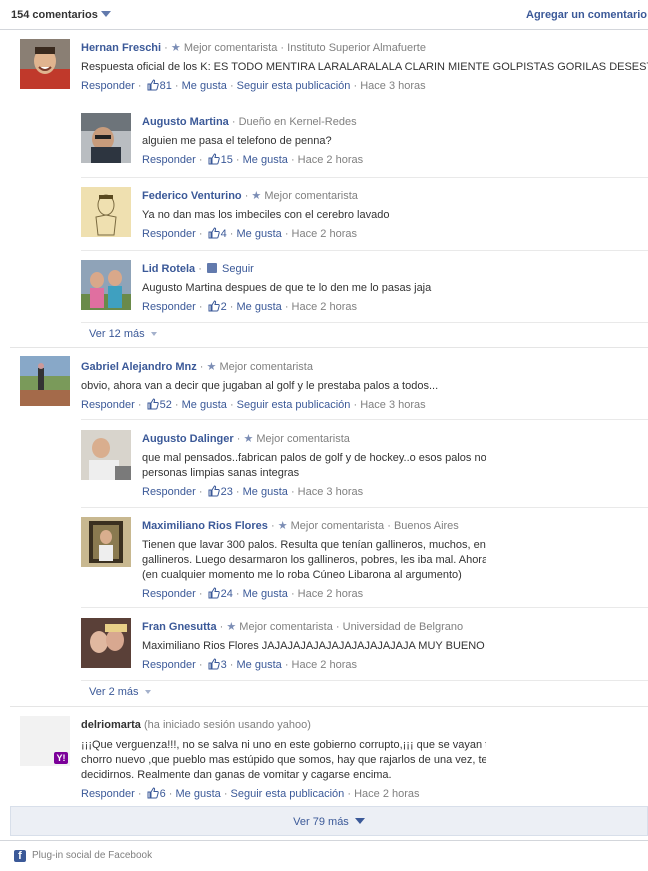  What do you see at coordinates (188, 439) in the screenshot?
I see `commenter-name: Augusto Dalinger` at bounding box center [188, 439].